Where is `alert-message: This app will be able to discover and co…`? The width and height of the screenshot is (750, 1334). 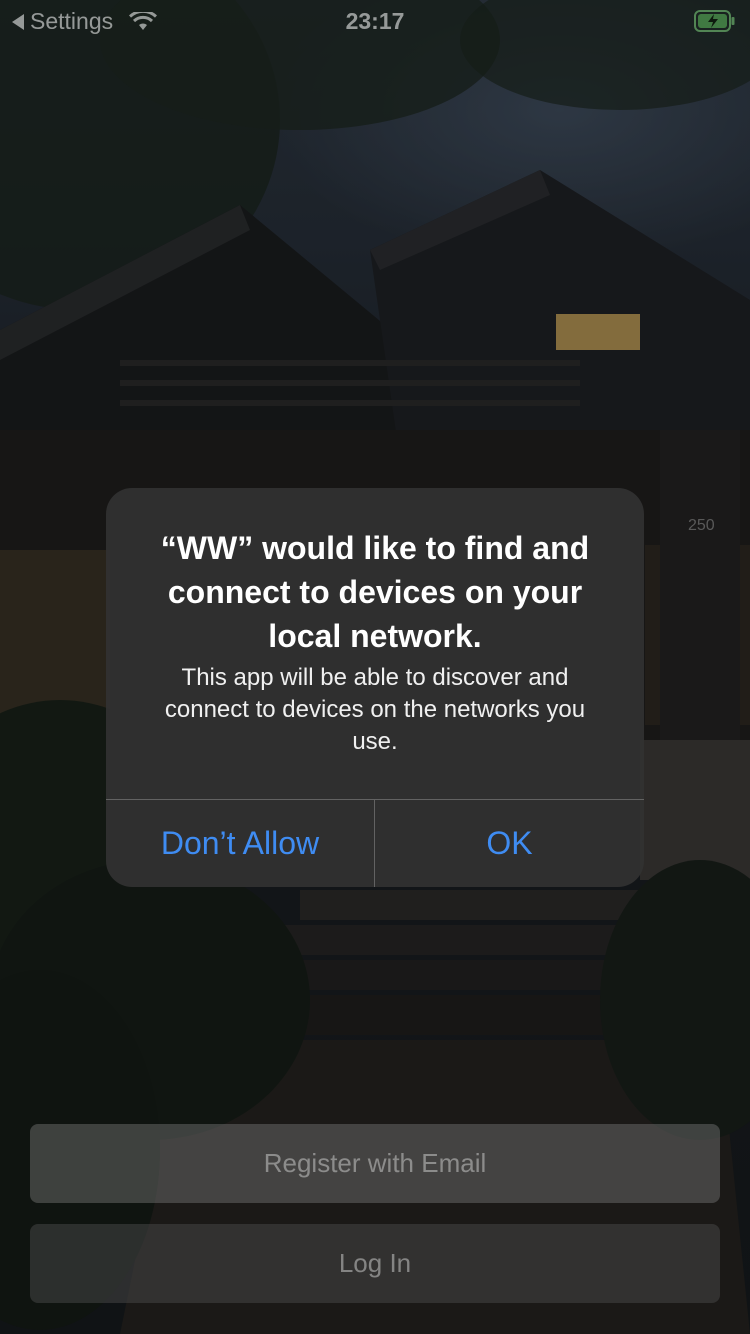
alert-message: This app will be able to discover and co… is located at coordinates (375, 709).